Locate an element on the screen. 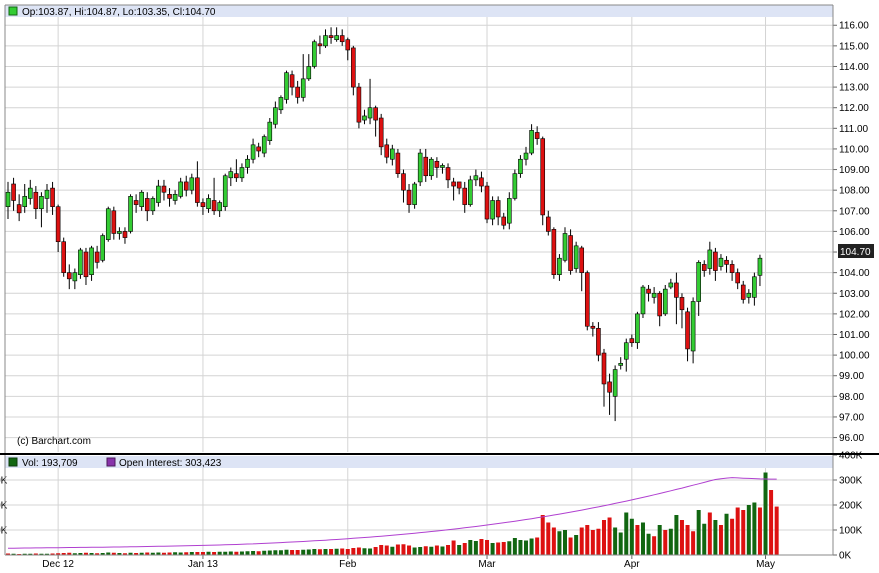 Image resolution: width=879 pixels, height=573 pixels. price-tick-label: 115.00 is located at coordinates (854, 46).